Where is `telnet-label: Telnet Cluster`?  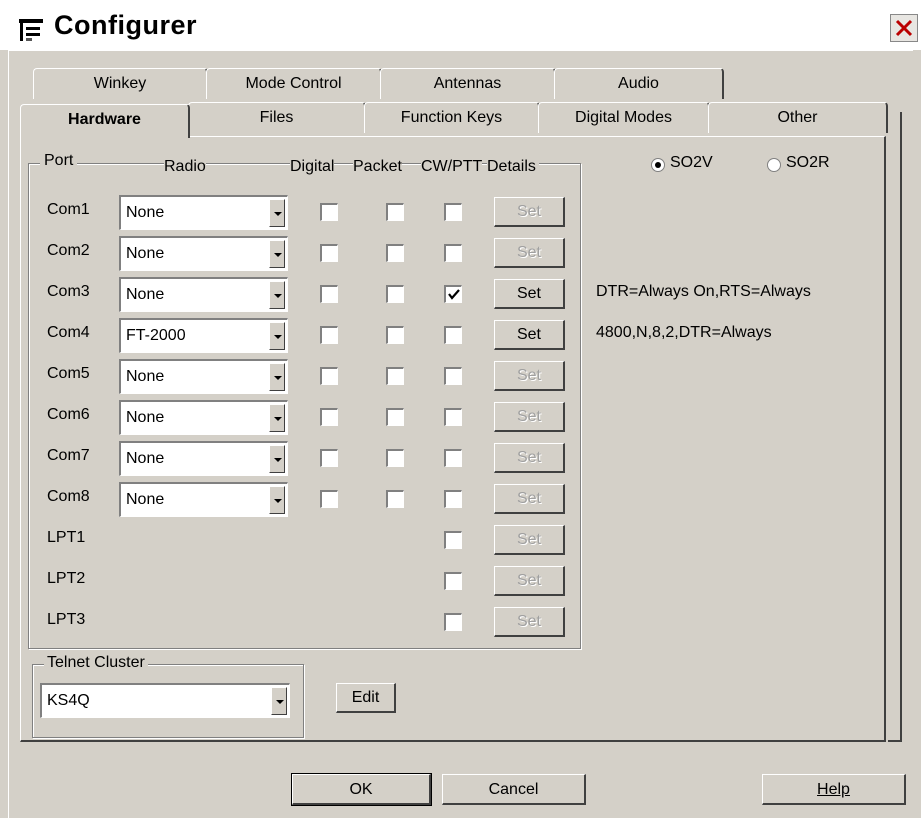 telnet-label: Telnet Cluster is located at coordinates (96, 663).